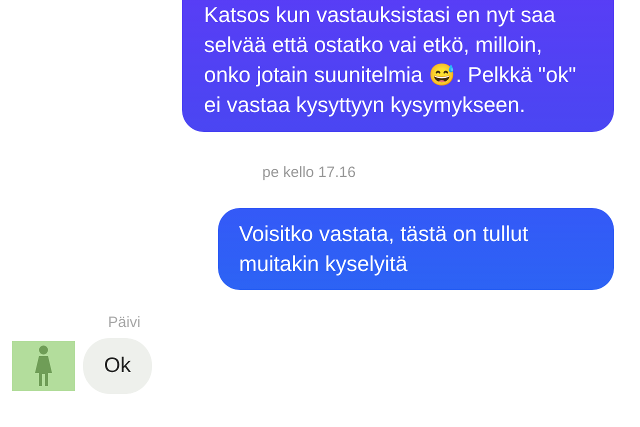 The image size is (640, 427). I want to click on sender-name: Päivi, so click(124, 322).